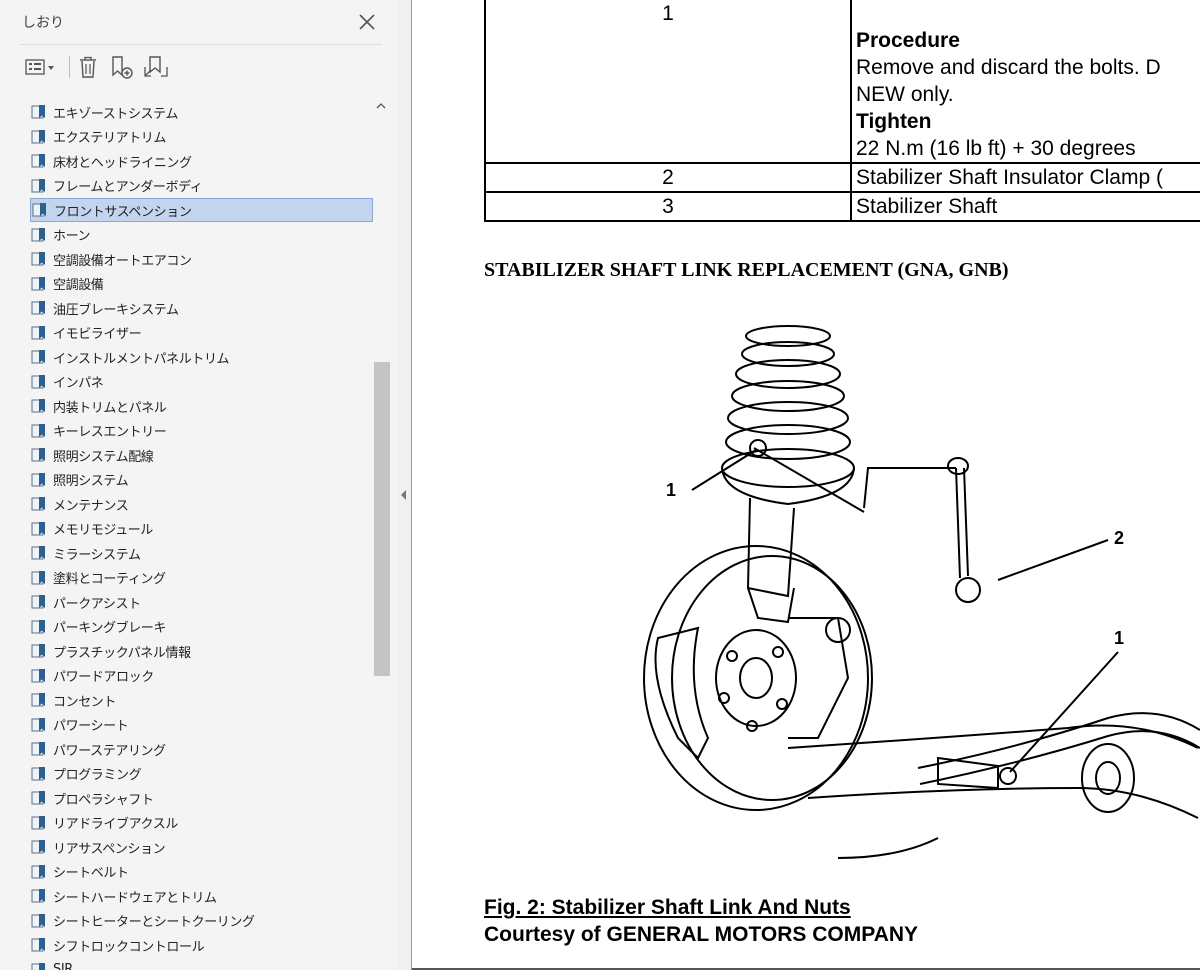  Describe the element at coordinates (91, 726) in the screenshot. I see `bookmark-label: パワーシート` at that location.